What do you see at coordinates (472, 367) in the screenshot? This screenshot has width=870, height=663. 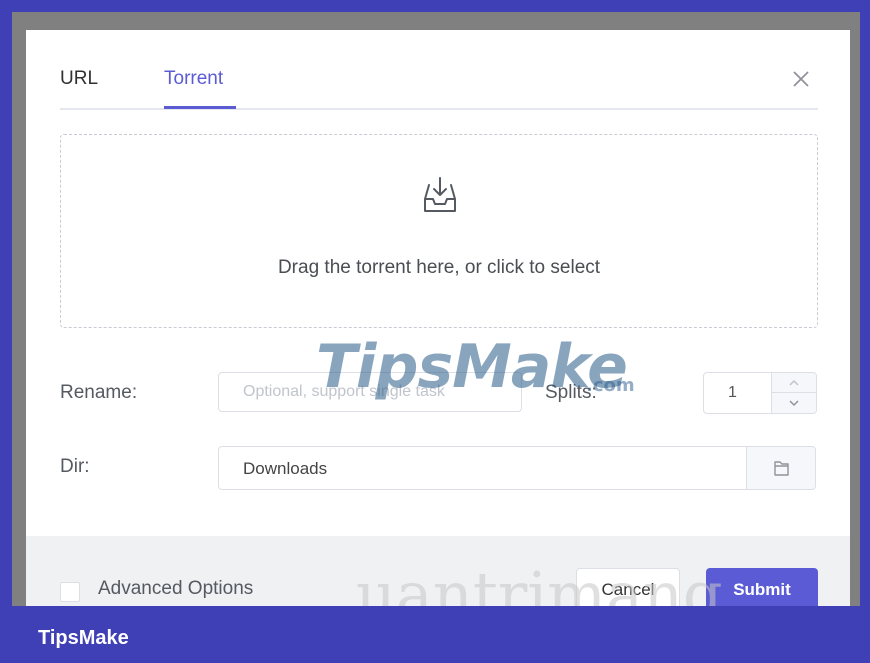 I see `watermark-tipsmake: TipsMake` at bounding box center [472, 367].